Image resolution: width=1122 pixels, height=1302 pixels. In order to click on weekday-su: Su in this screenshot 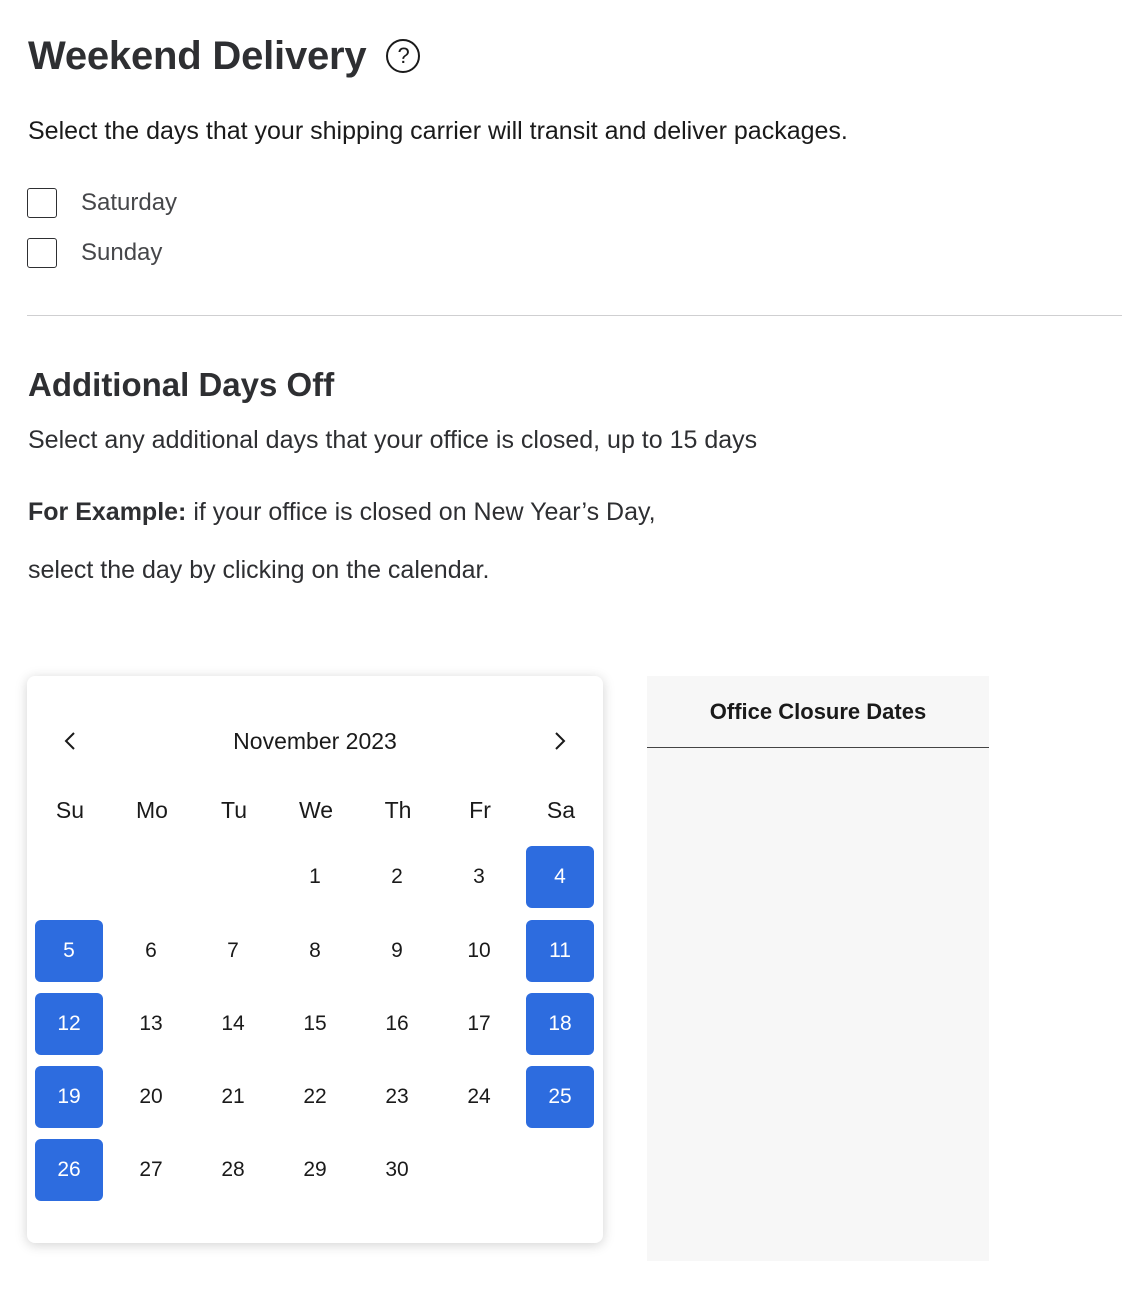, I will do `click(70, 810)`.